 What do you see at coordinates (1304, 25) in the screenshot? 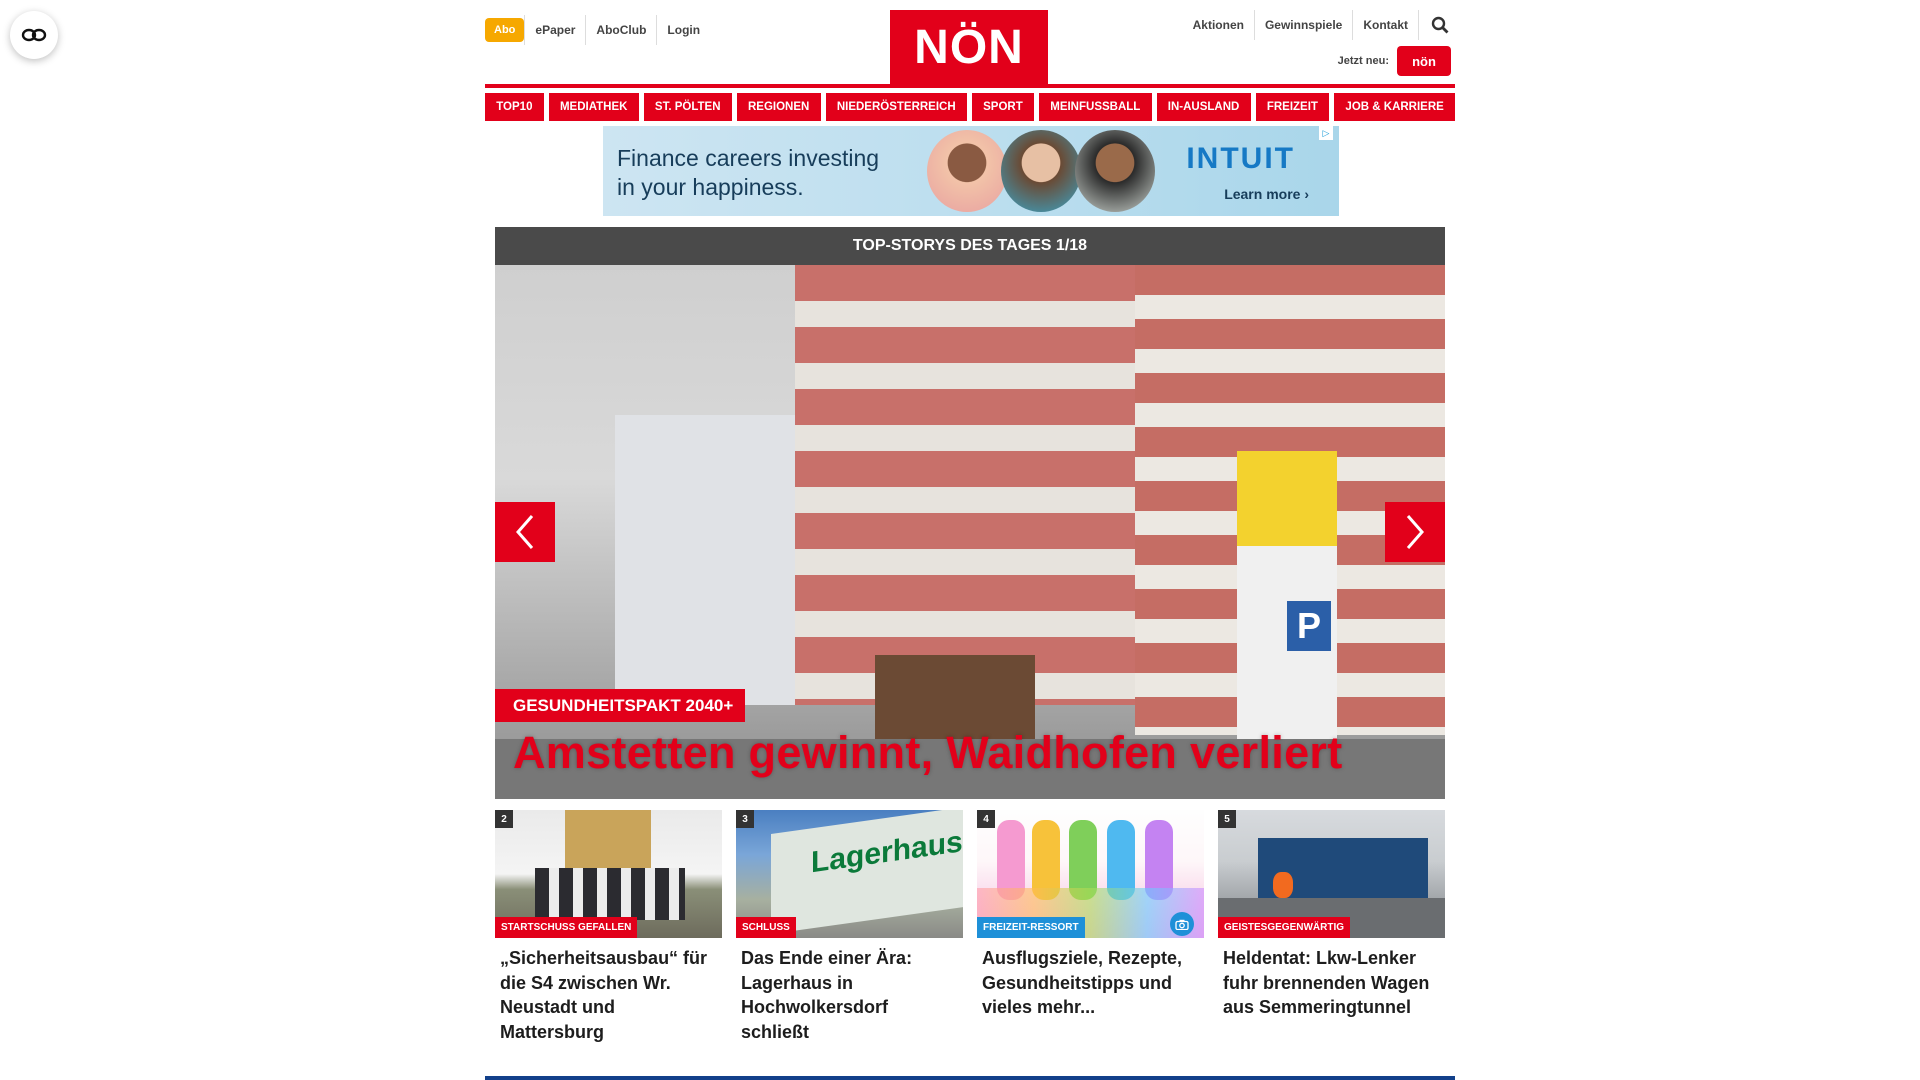
I see `gewinnspiele-link: Gewinnspiele` at bounding box center [1304, 25].